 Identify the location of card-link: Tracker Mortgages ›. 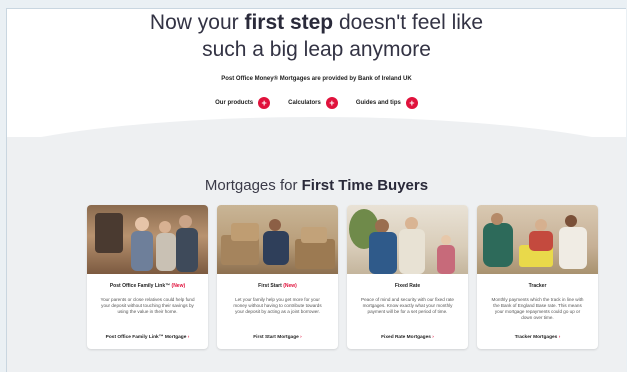
(537, 337).